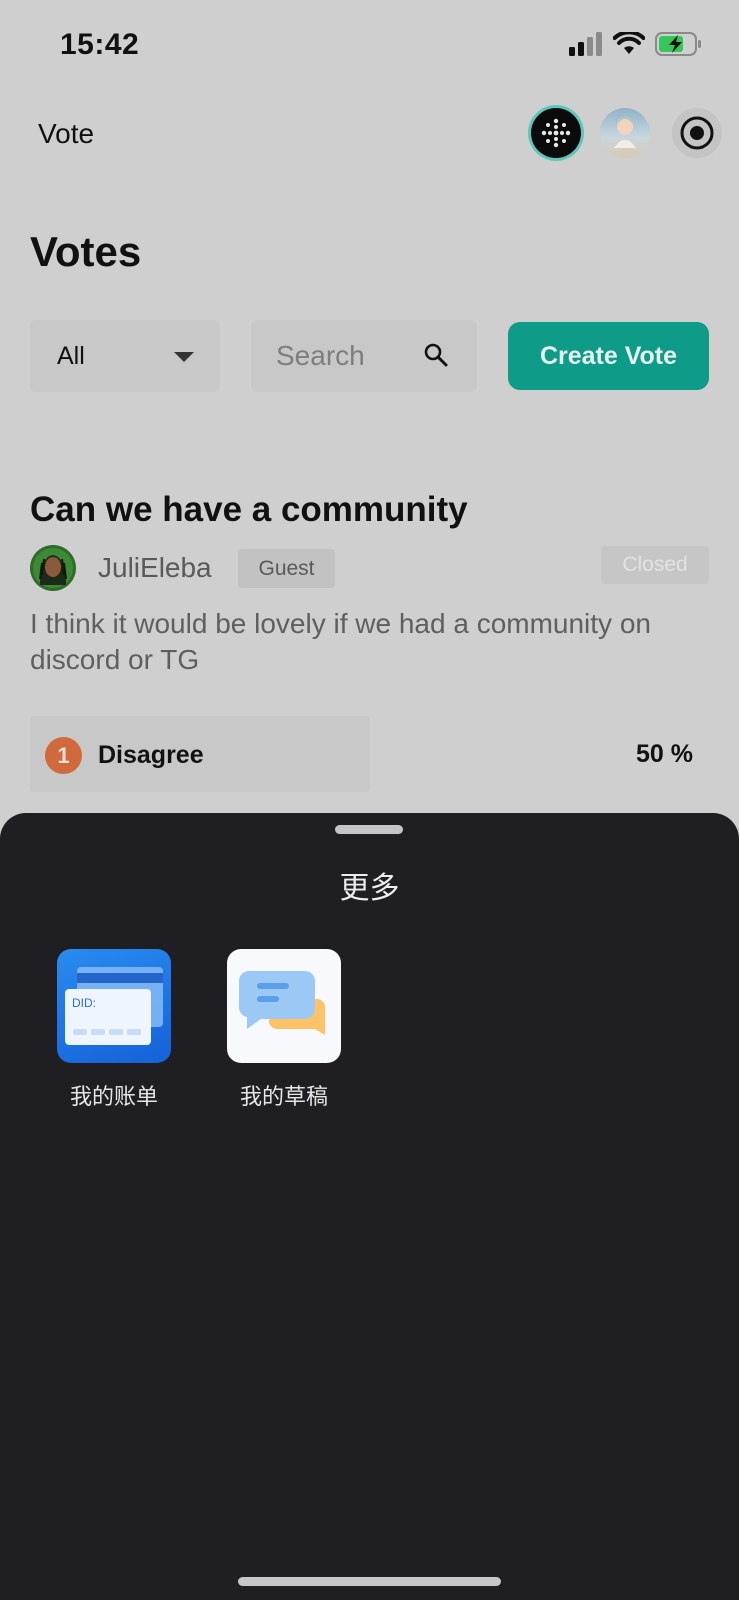 This screenshot has height=1600, width=739. Describe the element at coordinates (664, 754) in the screenshot. I see `option-percent: 50 %` at that location.